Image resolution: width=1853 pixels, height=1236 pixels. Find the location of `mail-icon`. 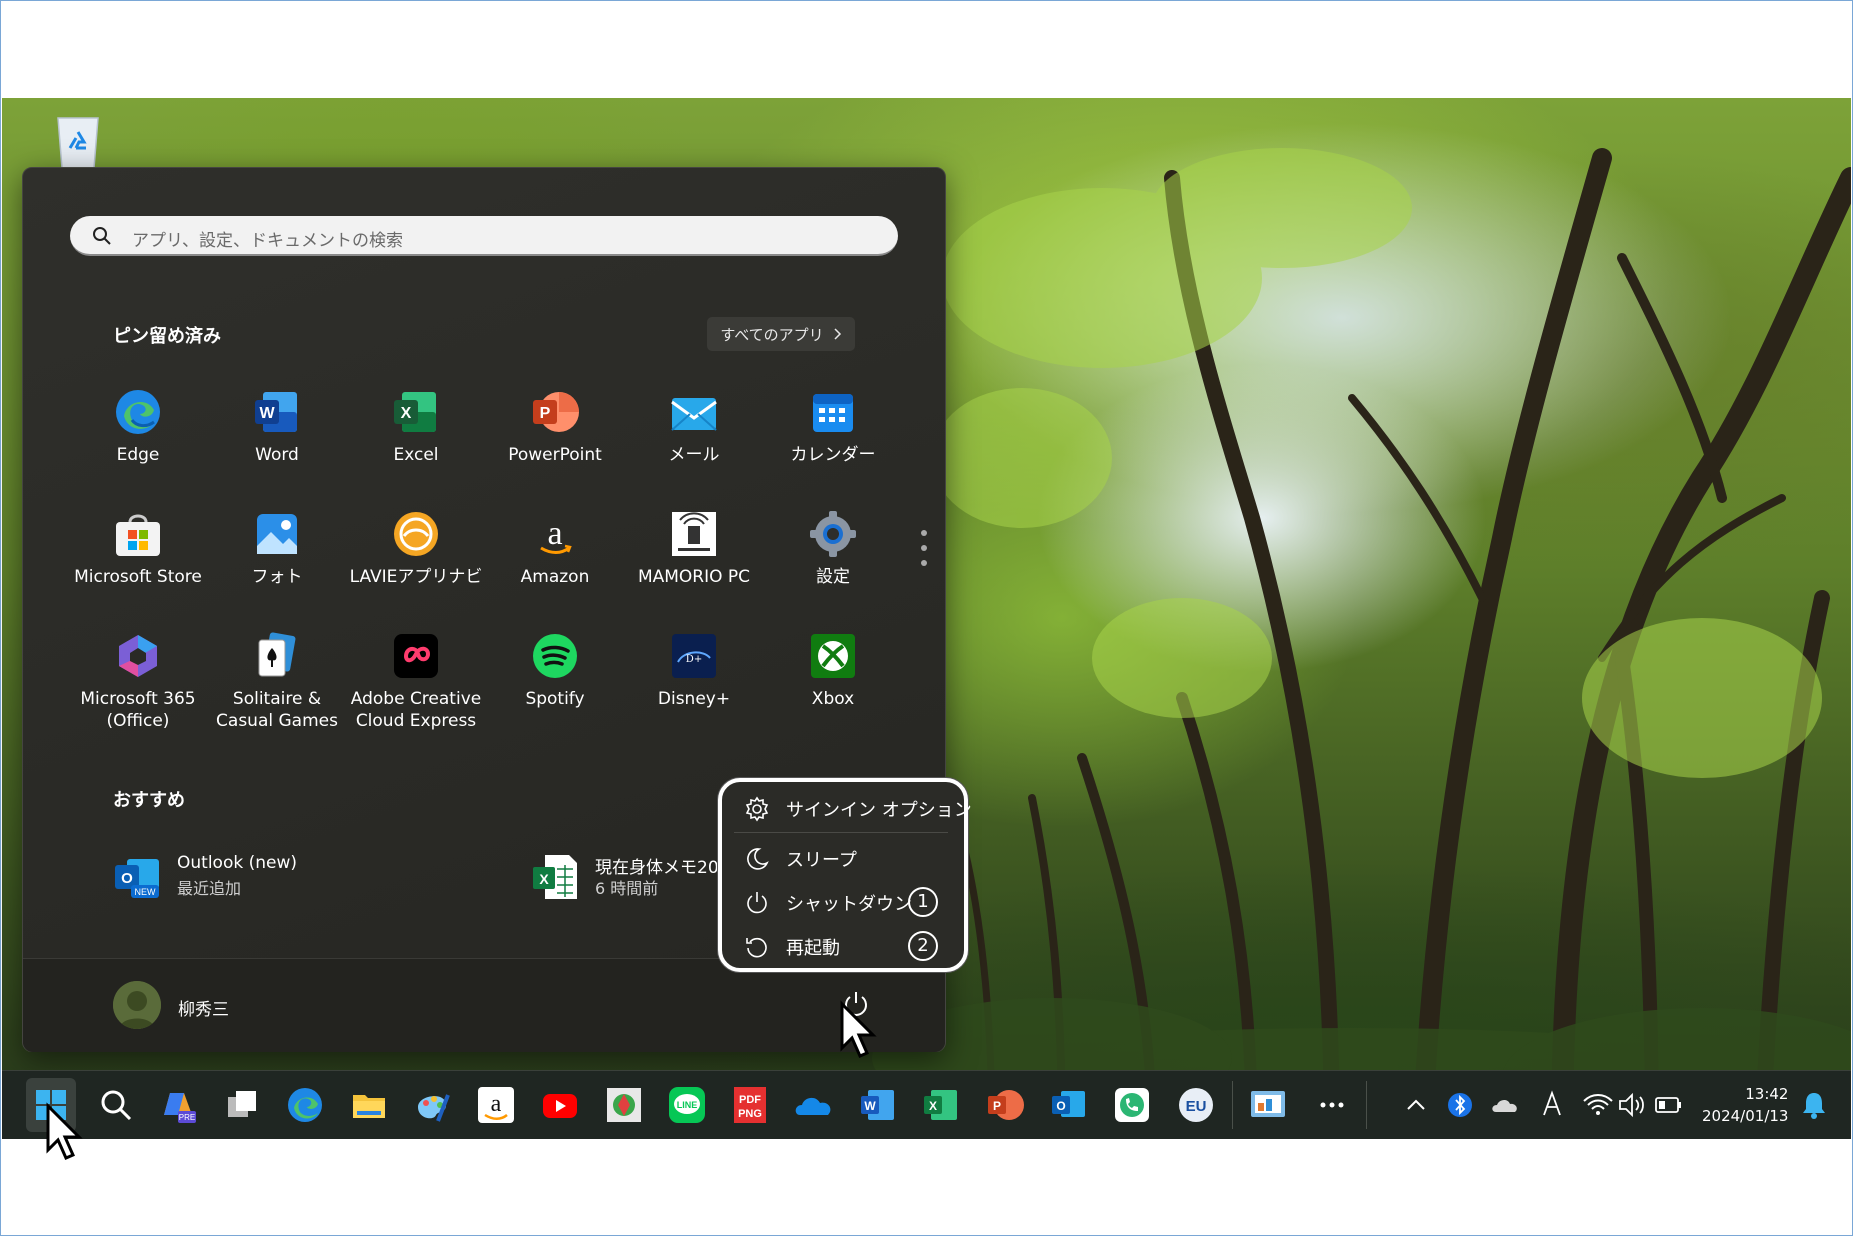

mail-icon is located at coordinates (694, 412).